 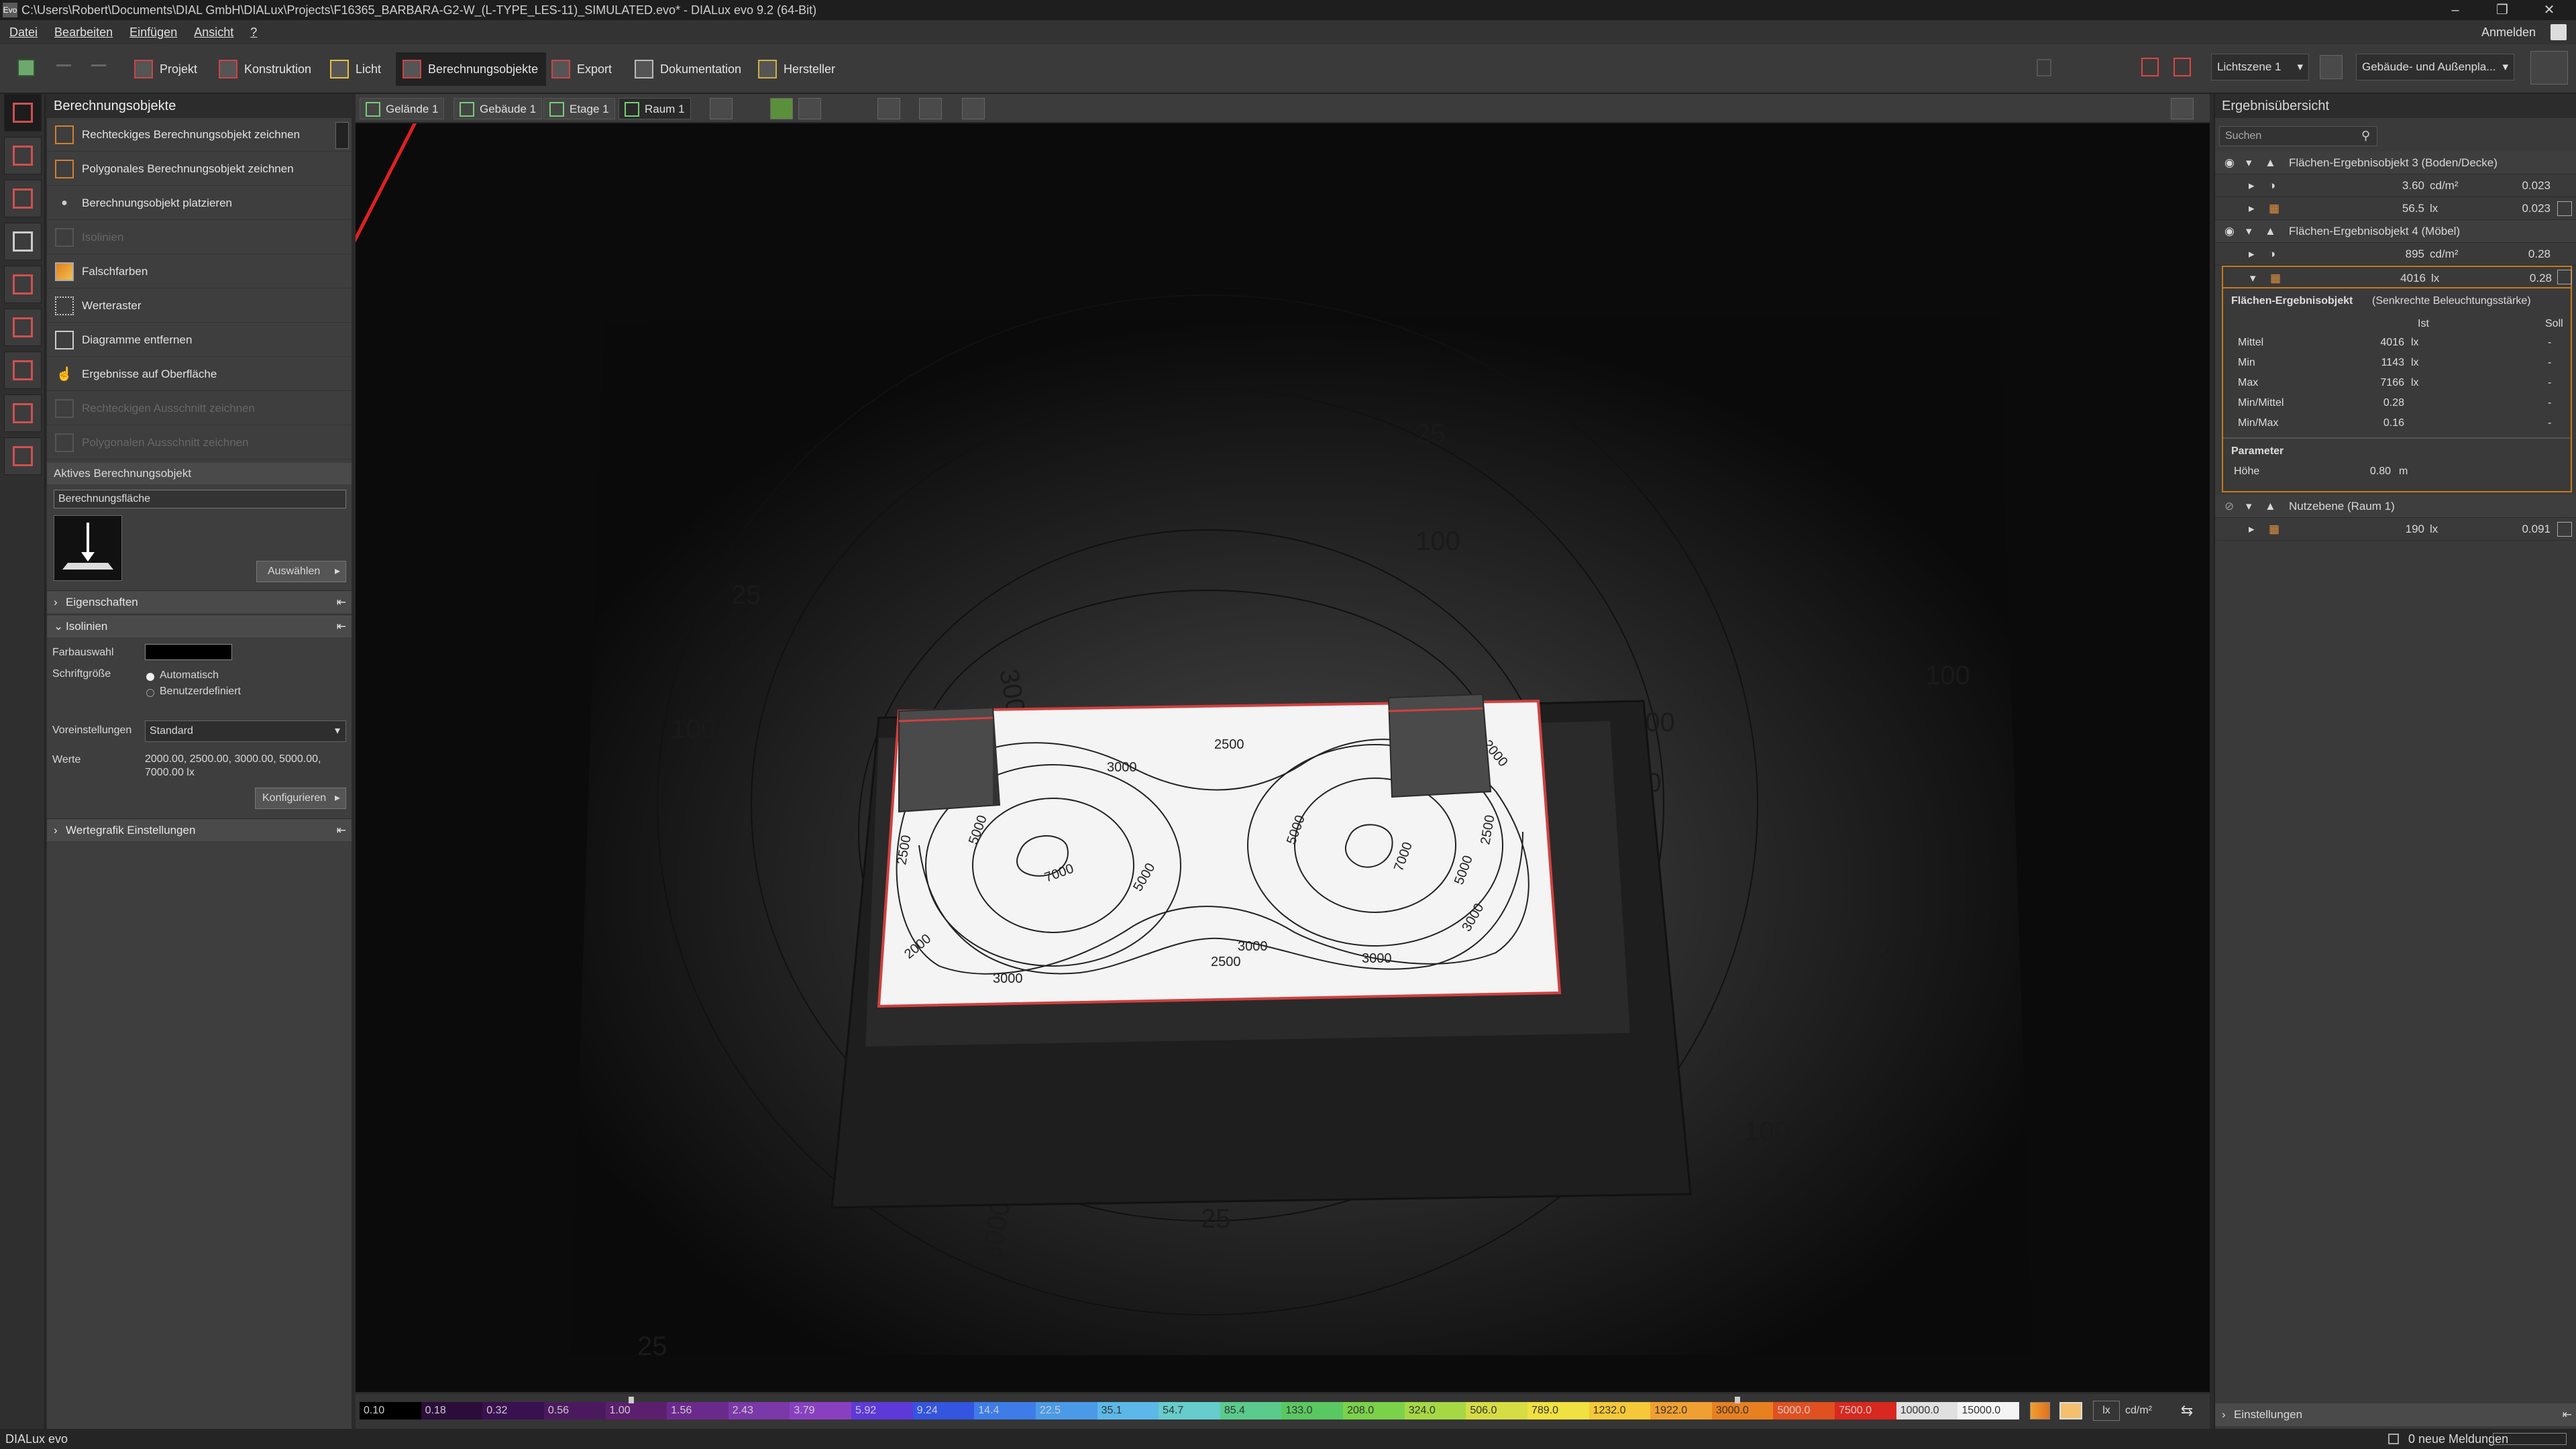 What do you see at coordinates (23, 370) in the screenshot?
I see `calc-point-tool` at bounding box center [23, 370].